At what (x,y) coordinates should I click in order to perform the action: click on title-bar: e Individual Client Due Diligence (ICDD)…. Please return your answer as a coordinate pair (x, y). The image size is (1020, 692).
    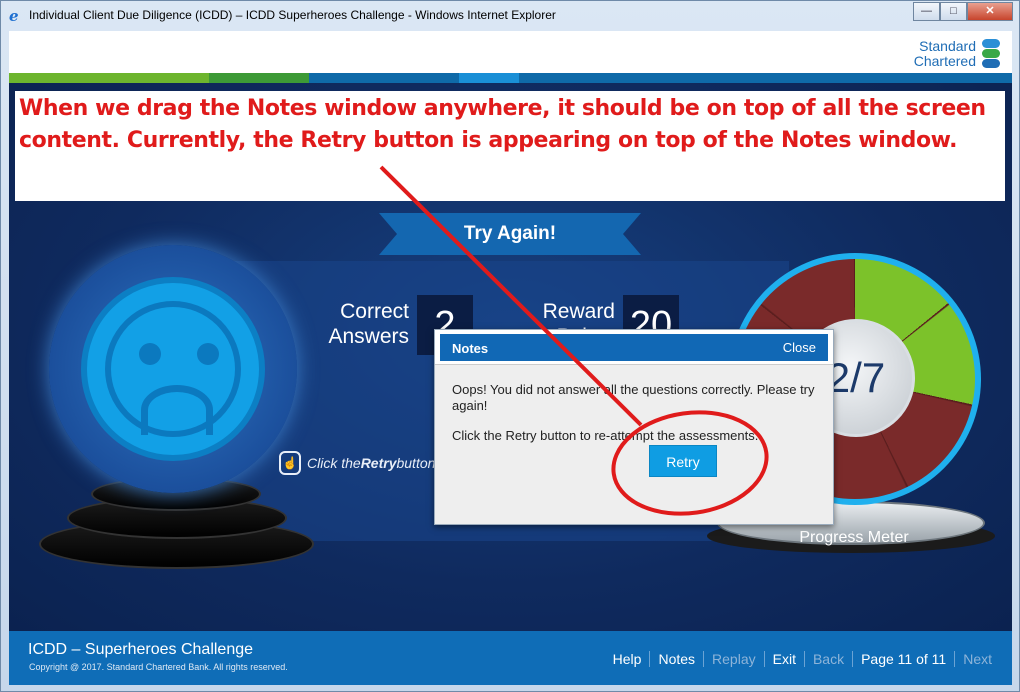
    Looking at the image, I should click on (510, 16).